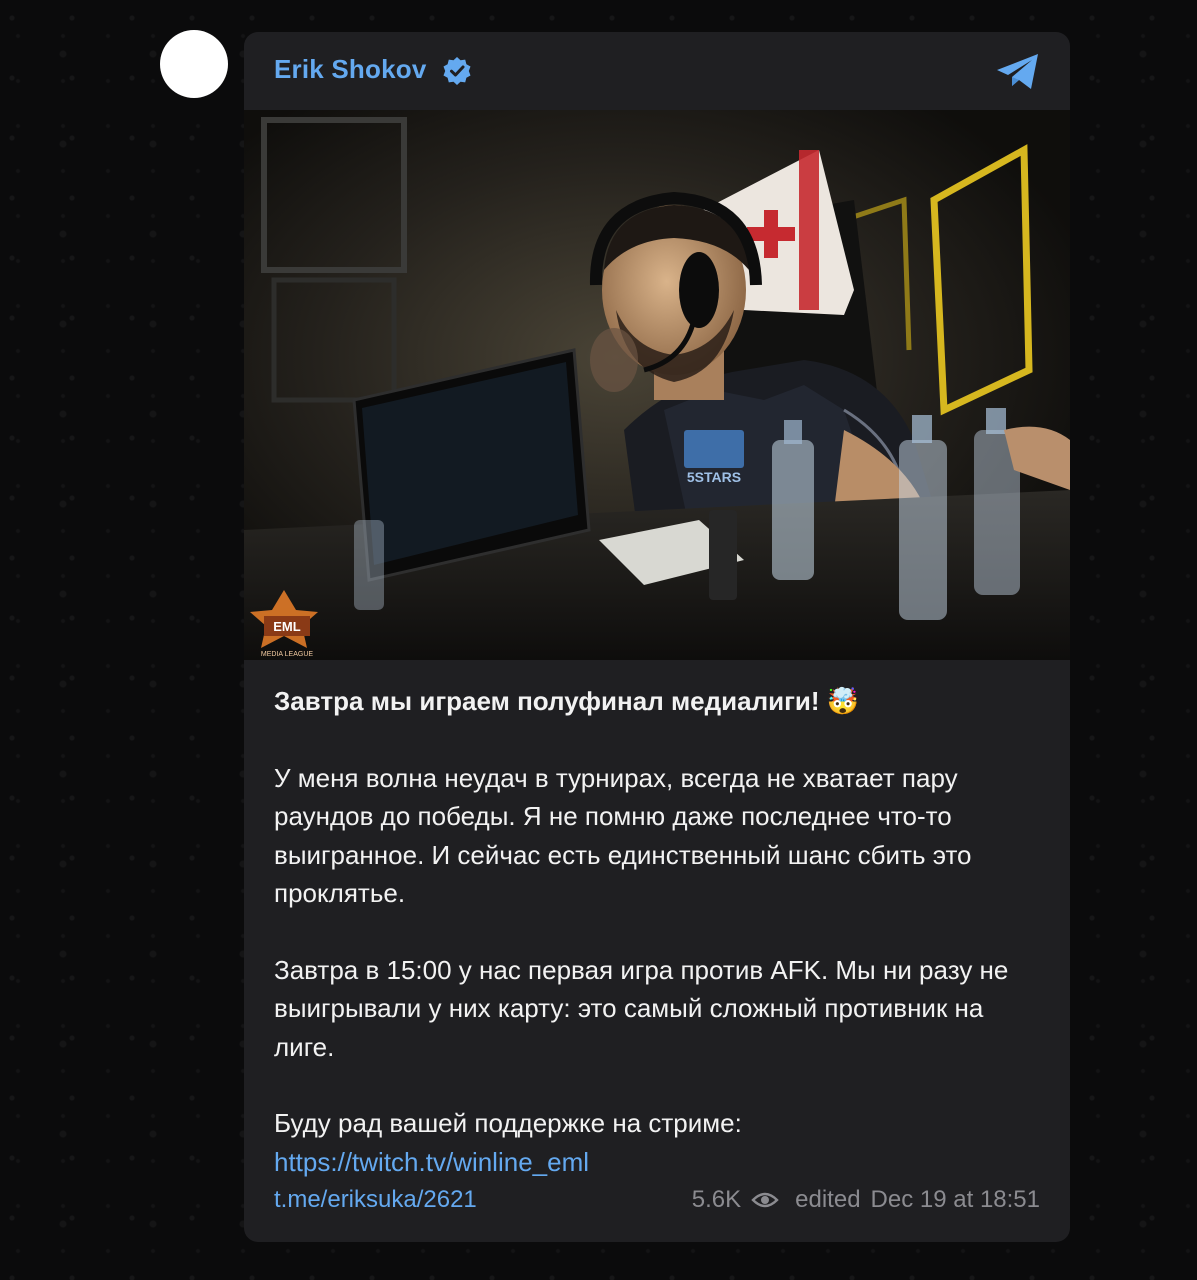 The image size is (1197, 1280). What do you see at coordinates (714, 477) in the screenshot?
I see `jersey-text: 5STARS` at bounding box center [714, 477].